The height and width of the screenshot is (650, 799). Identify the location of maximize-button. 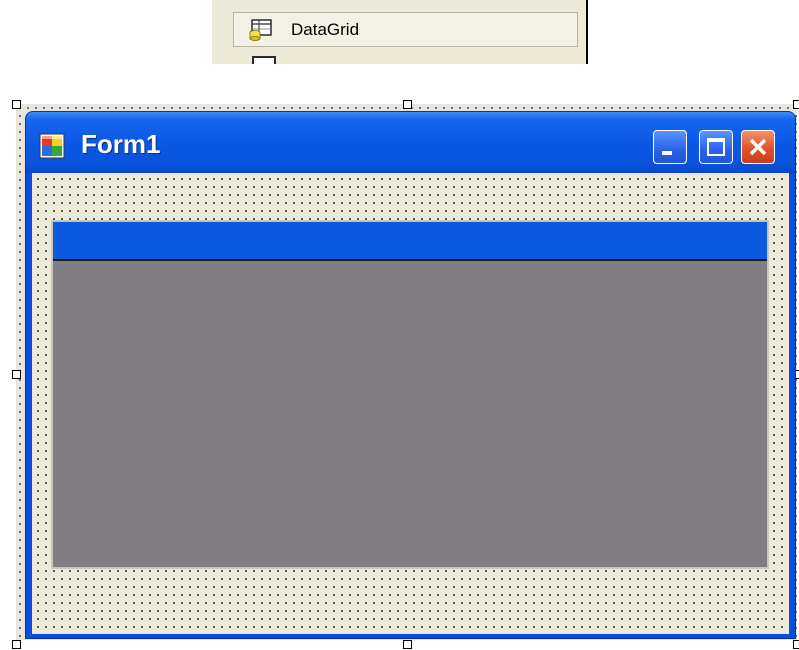
(716, 147).